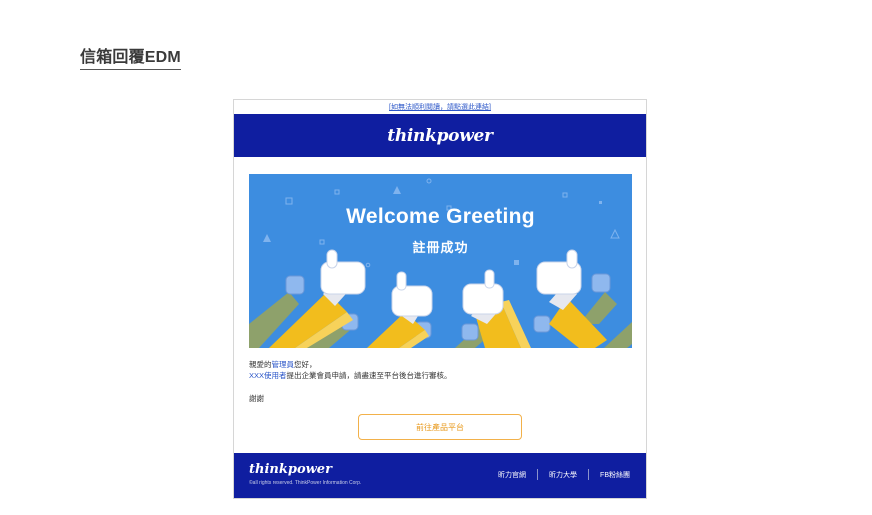 The height and width of the screenshot is (515, 872). Describe the element at coordinates (440, 216) in the screenshot. I see `banner-title: Welcome Greeting` at that location.